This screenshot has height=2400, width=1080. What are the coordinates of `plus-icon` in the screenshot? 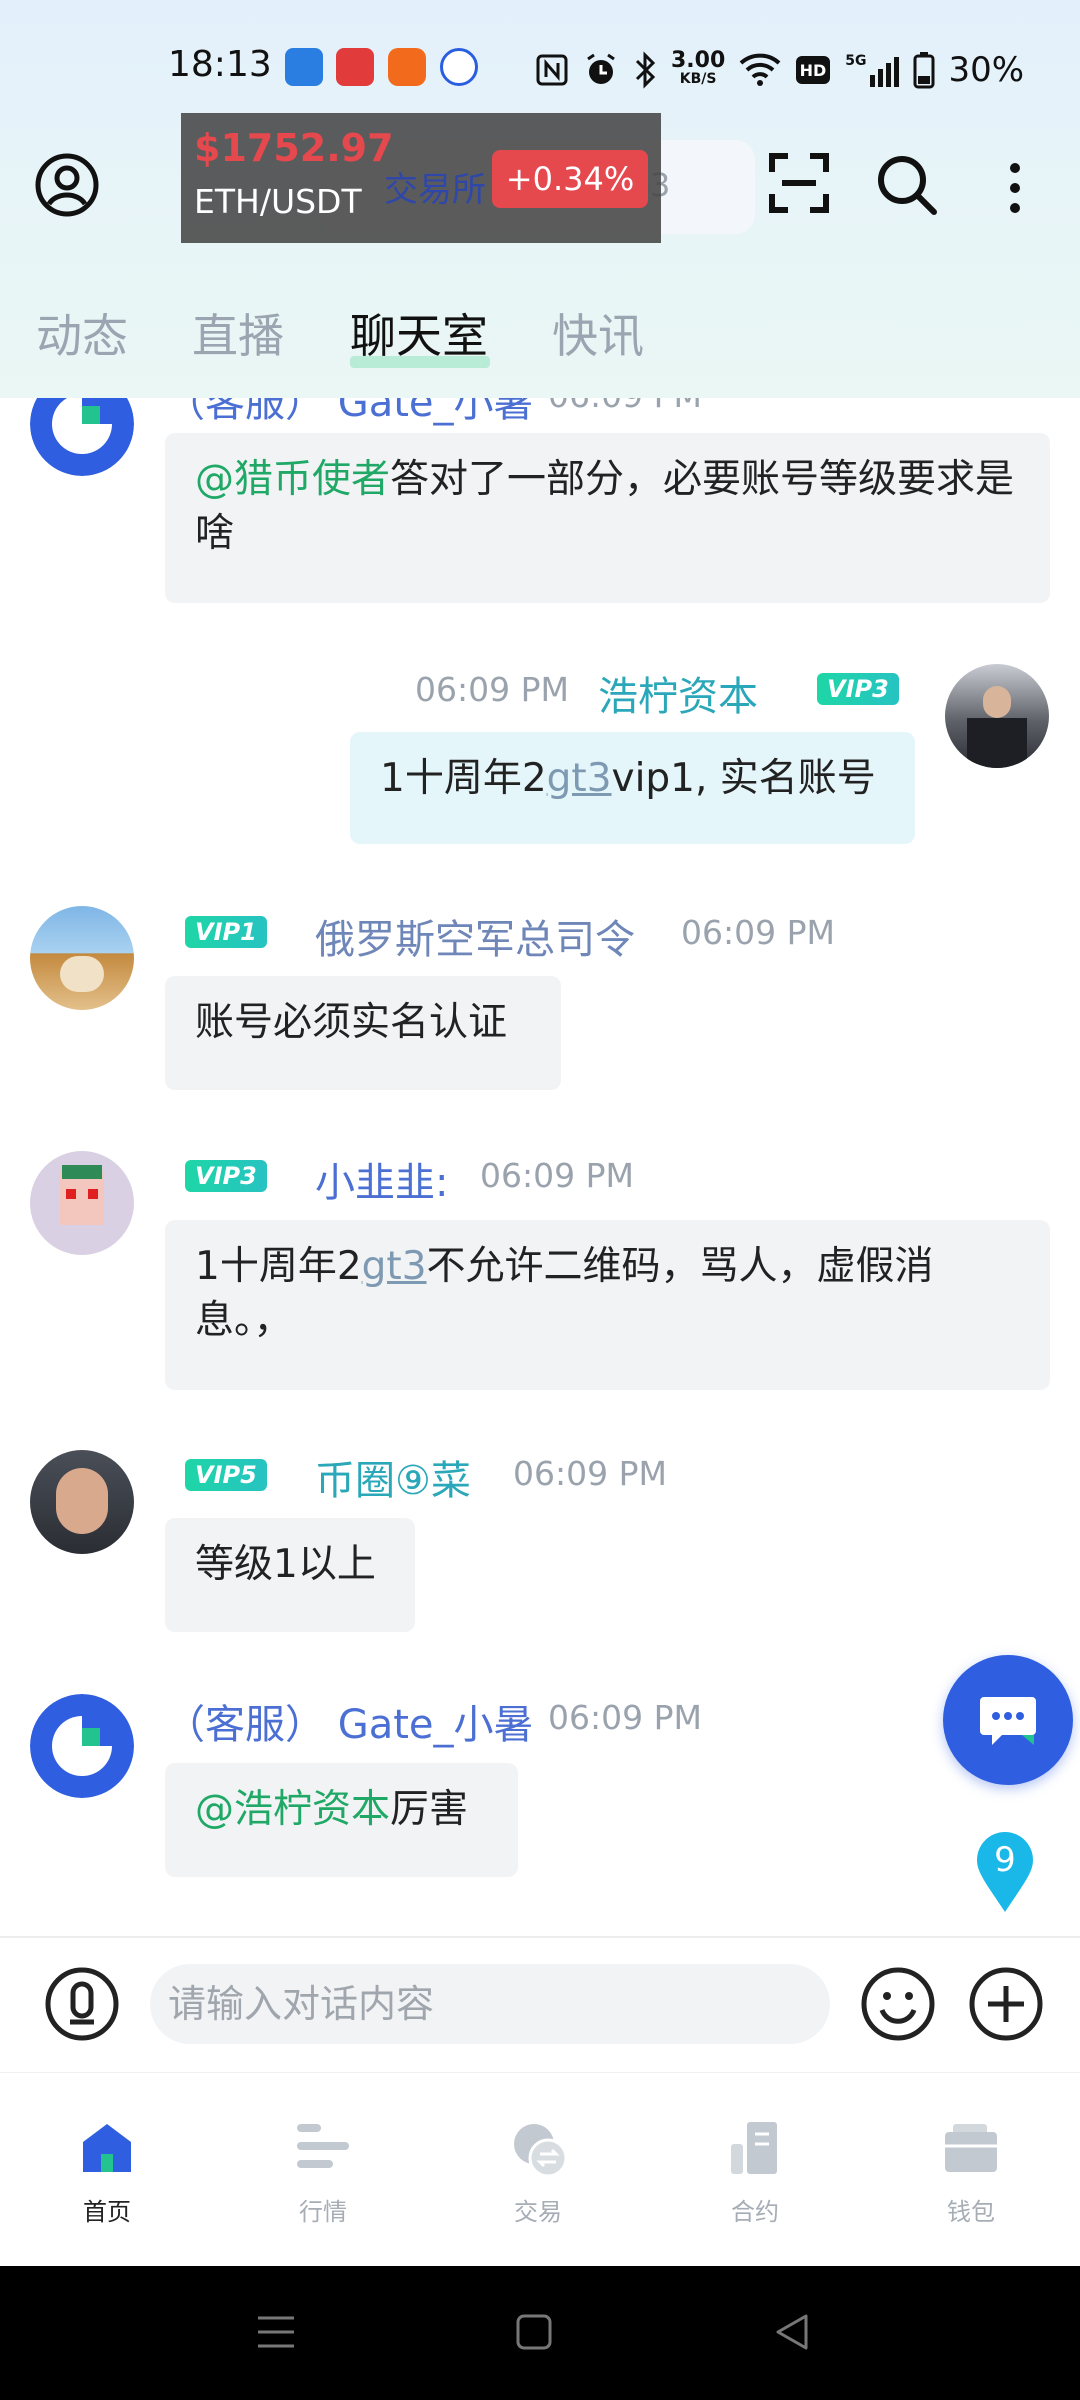 It's located at (1006, 2004).